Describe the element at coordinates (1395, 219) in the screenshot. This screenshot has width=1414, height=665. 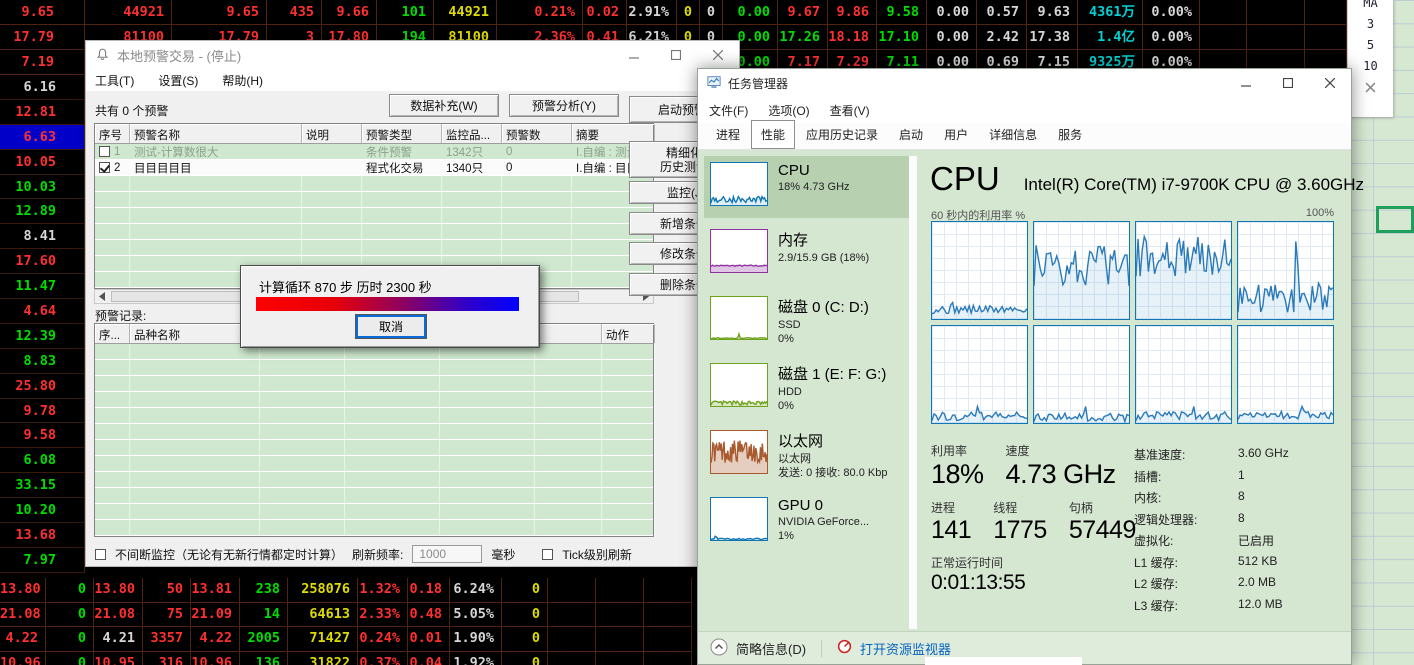
I see `spreadsheet-selected-cell` at that location.